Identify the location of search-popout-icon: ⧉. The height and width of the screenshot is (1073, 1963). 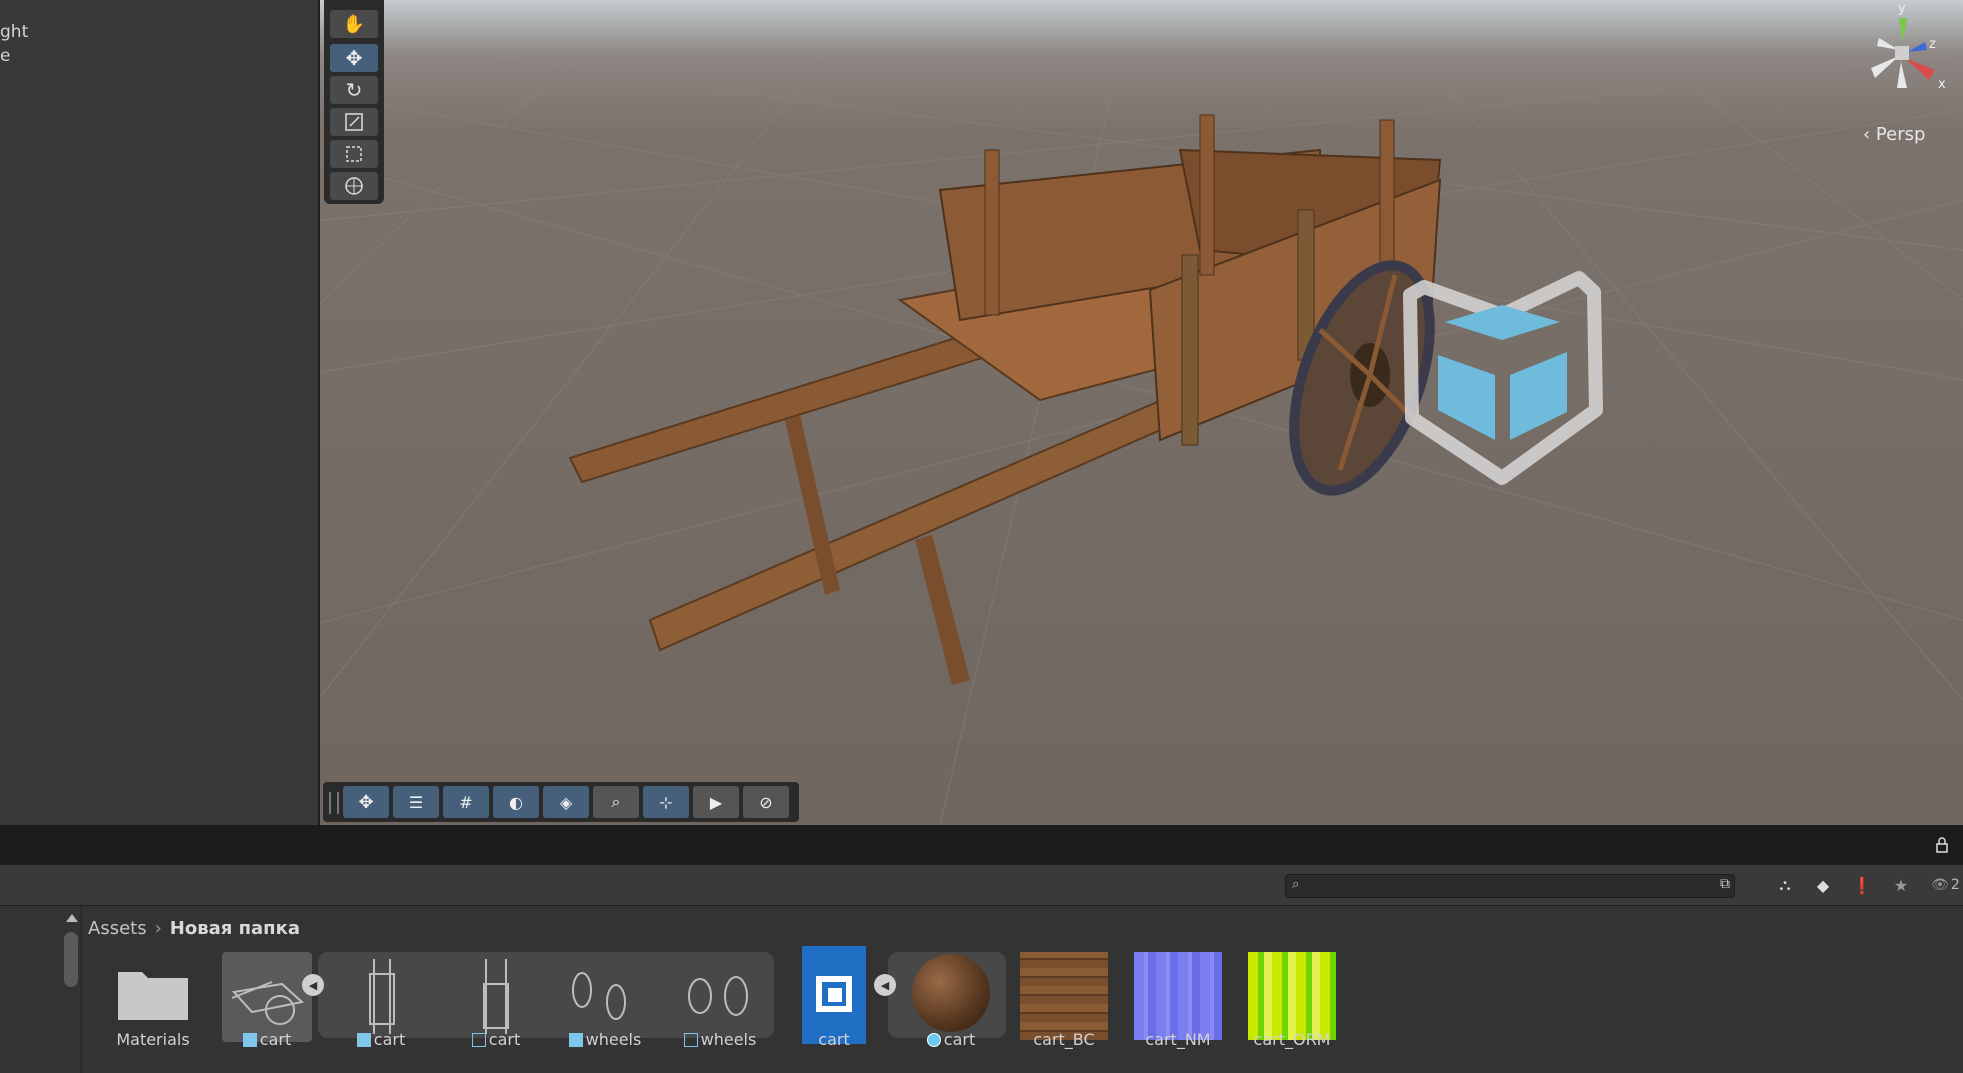
(1725, 884).